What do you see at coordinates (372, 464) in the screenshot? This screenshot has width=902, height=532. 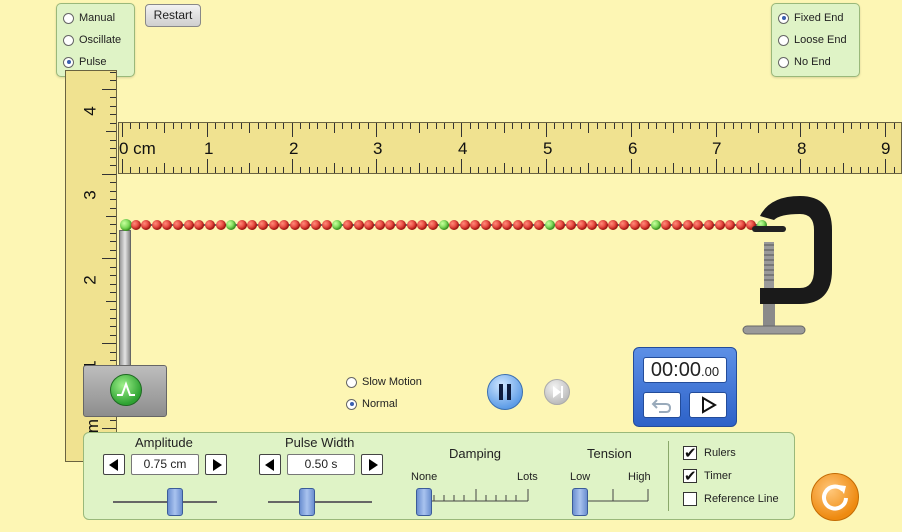 I see `pulse-width-increase-button` at bounding box center [372, 464].